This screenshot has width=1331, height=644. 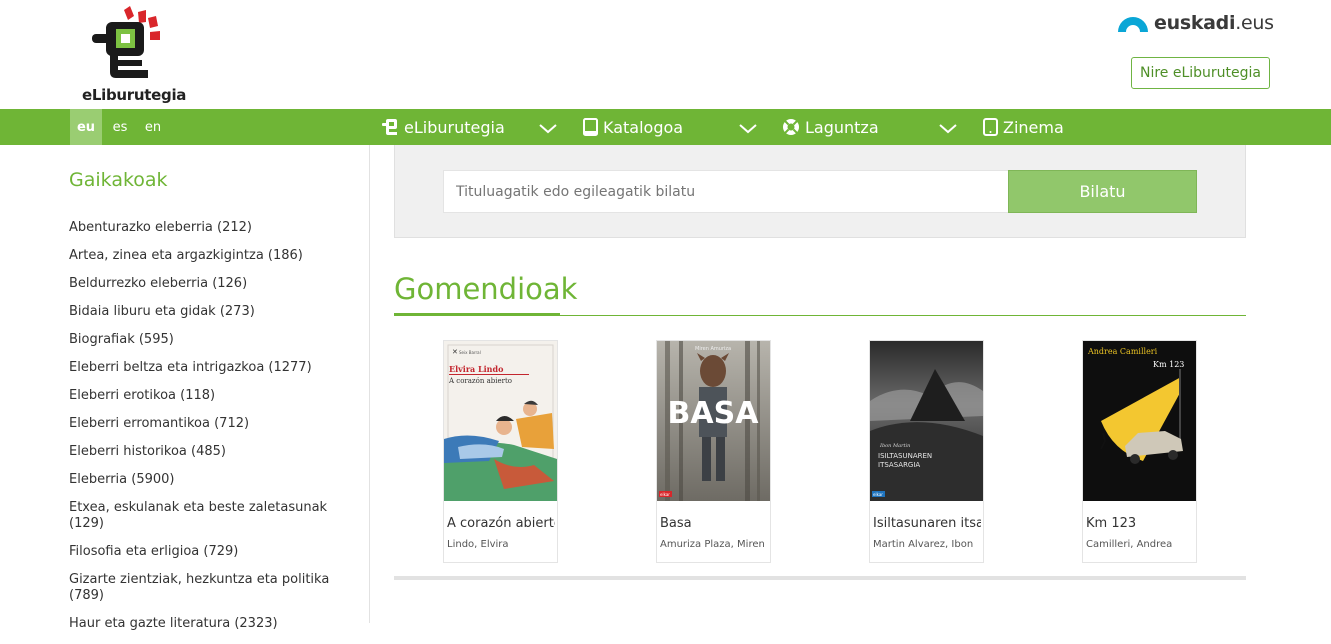 I want to click on sidebar-title: Gaikakoak, so click(x=118, y=180).